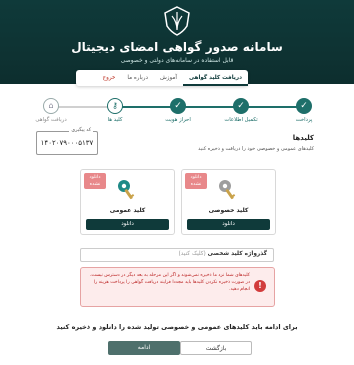  Describe the element at coordinates (303, 138) in the screenshot. I see `keys-section-title: کلیدها` at that location.